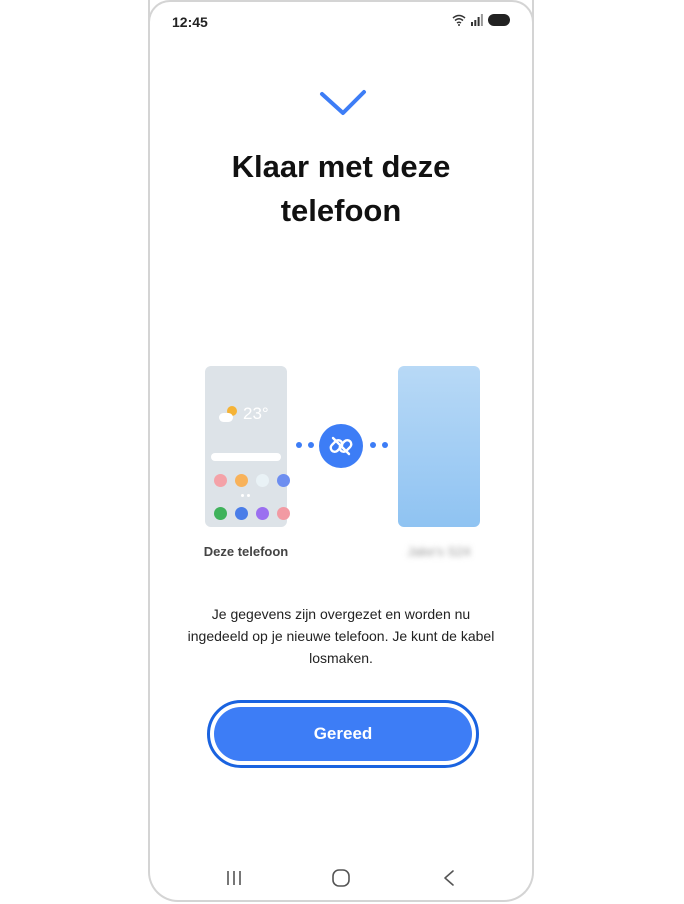 The image size is (684, 904). I want to click on unlink-badge, so click(341, 446).